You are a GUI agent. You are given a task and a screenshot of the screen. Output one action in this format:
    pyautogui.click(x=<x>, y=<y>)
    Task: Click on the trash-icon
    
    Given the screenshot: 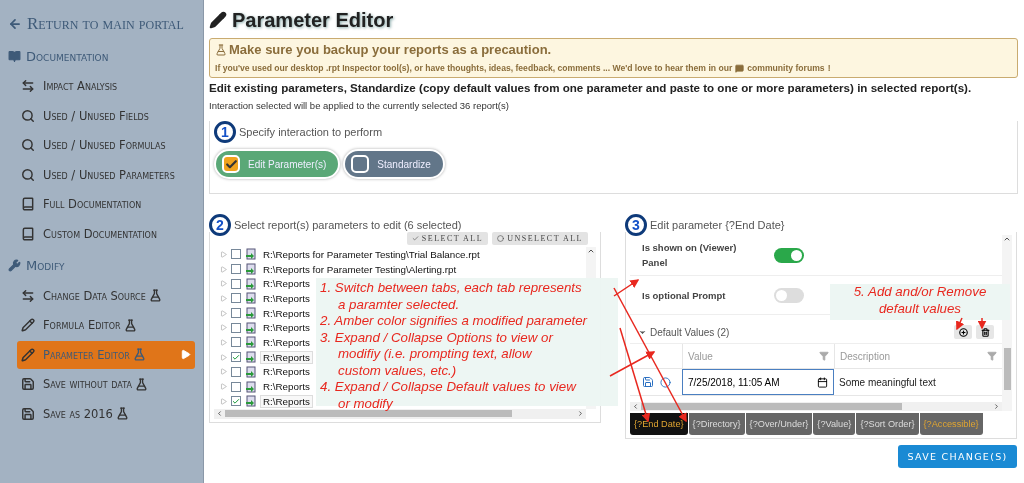 What is the action you would take?
    pyautogui.click(x=985, y=332)
    